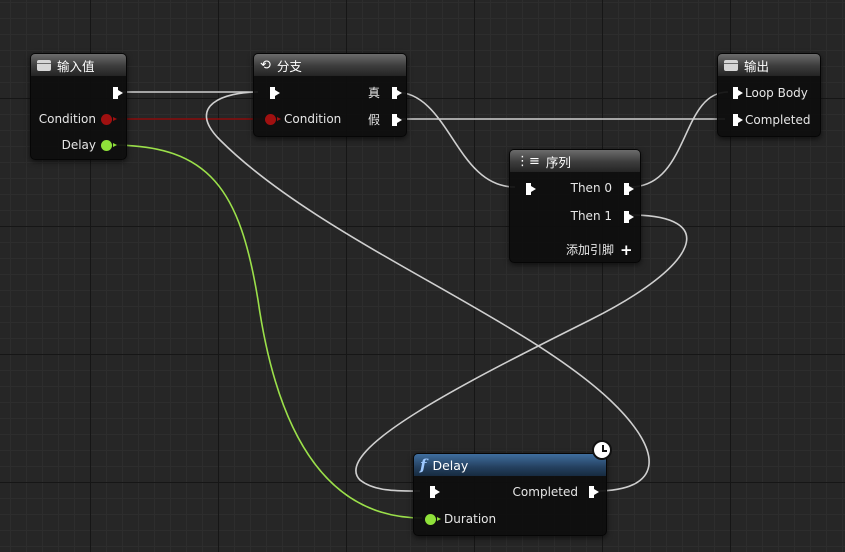 The image size is (845, 552). What do you see at coordinates (373, 120) in the screenshot?
I see `pin-label-false: 假` at bounding box center [373, 120].